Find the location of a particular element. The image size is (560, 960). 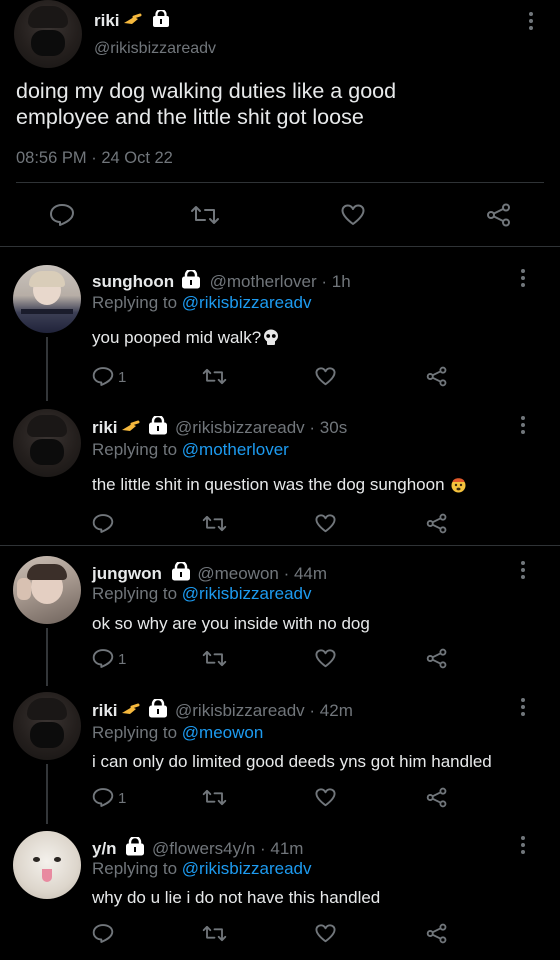

tweet-text-line-2: employee and the little shit got loose is located at coordinates (190, 117).